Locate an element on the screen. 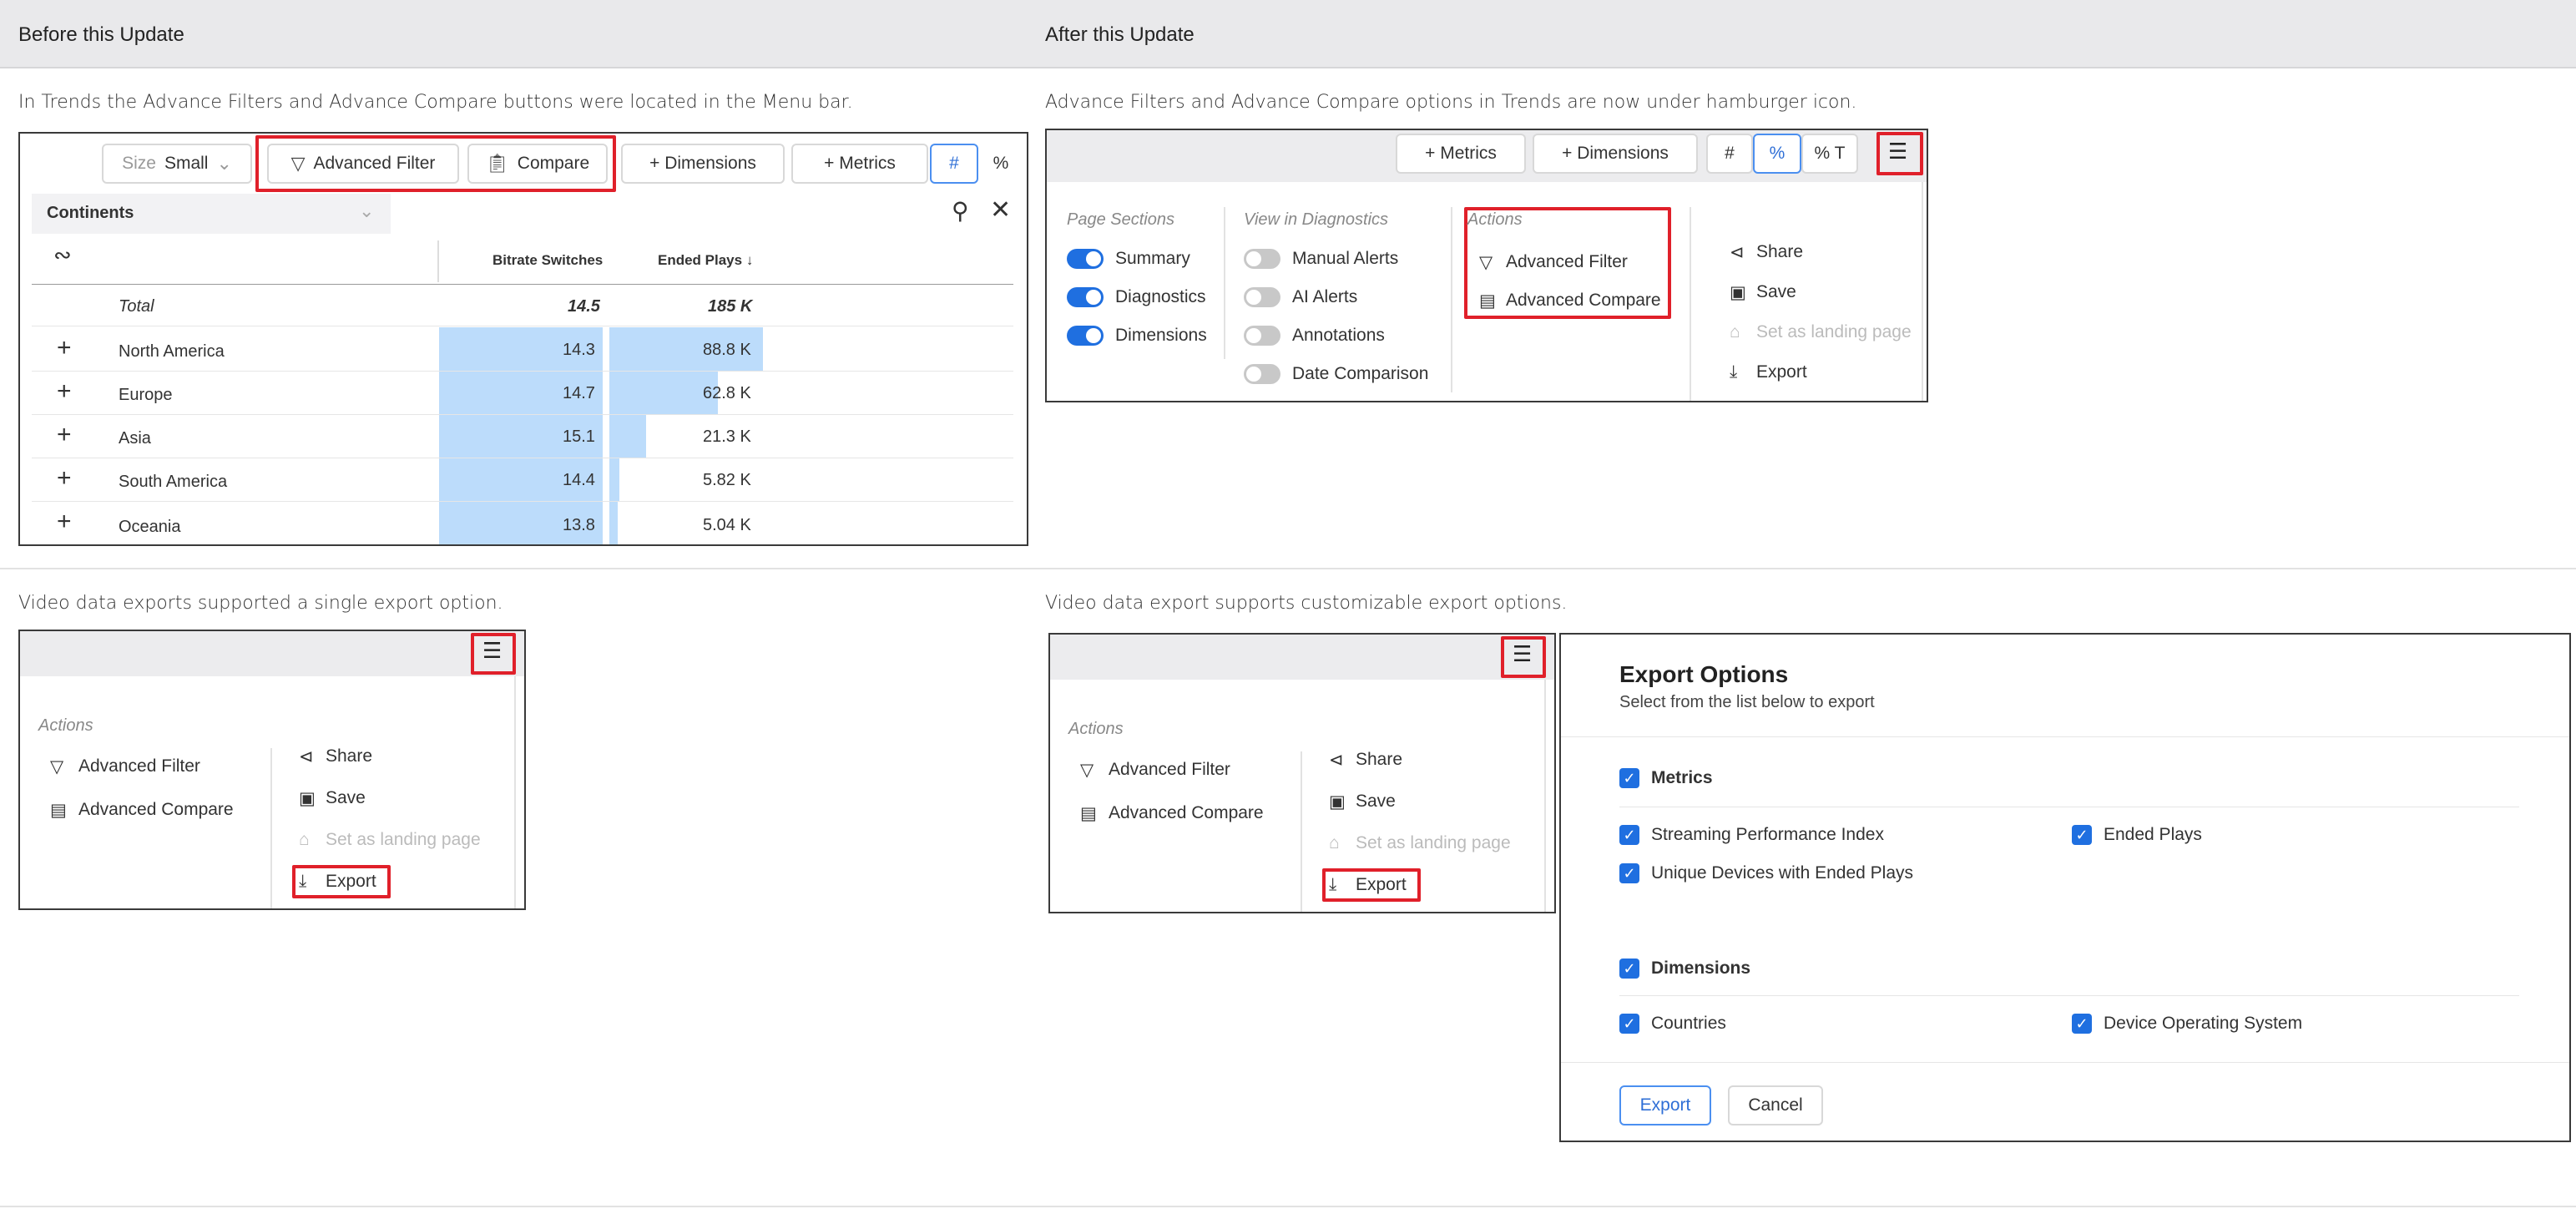 The image size is (2576, 1214). total-label: Total is located at coordinates (136, 306).